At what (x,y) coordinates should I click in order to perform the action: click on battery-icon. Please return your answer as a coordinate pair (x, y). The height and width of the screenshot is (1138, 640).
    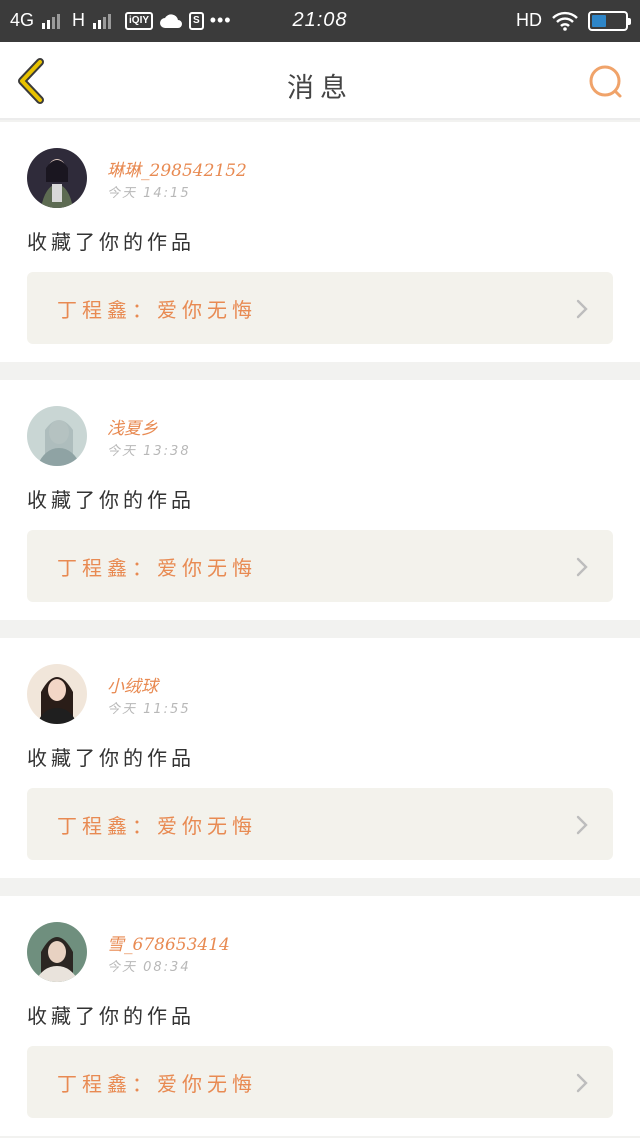
    Looking at the image, I should click on (609, 20).